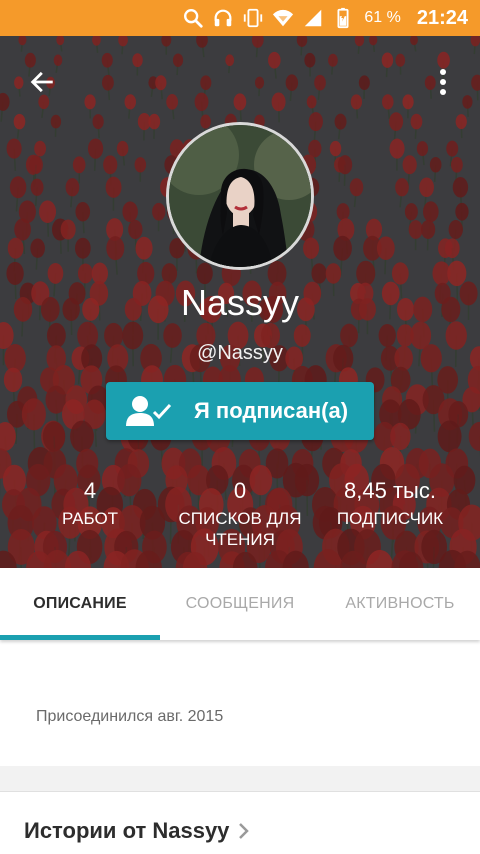 This screenshot has width=480, height=854. I want to click on username: @Nassyy, so click(240, 353).